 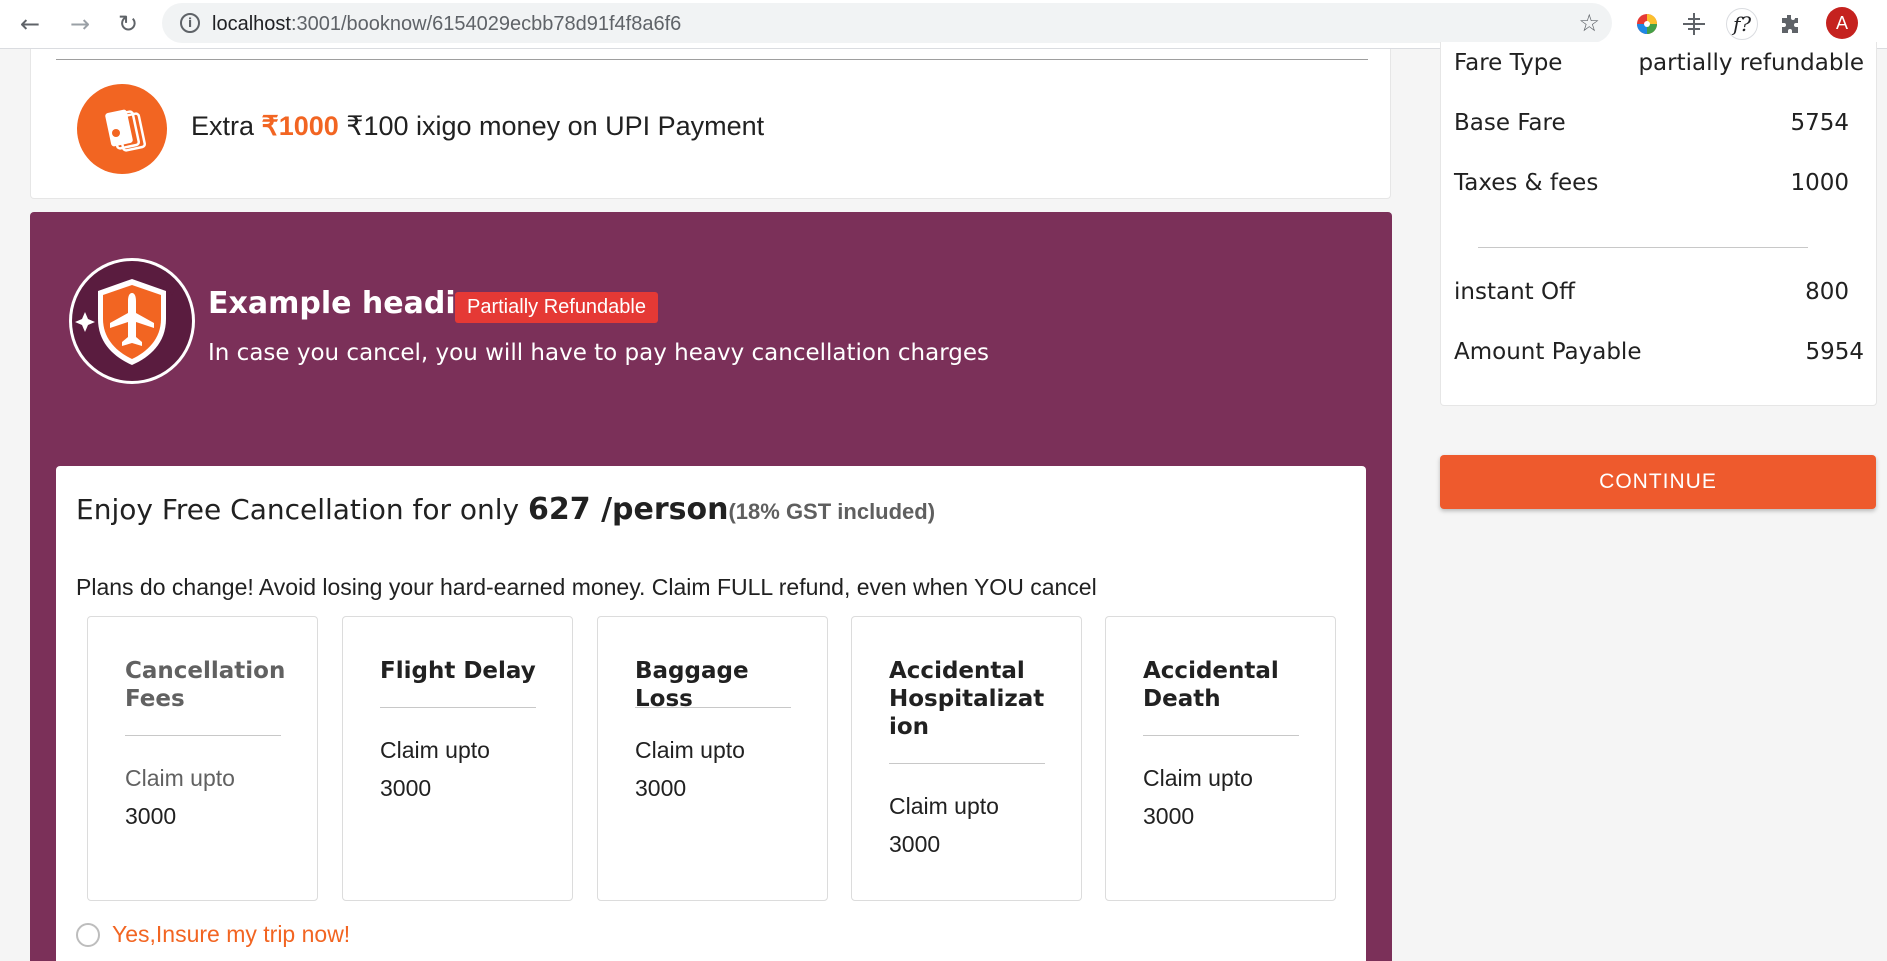 What do you see at coordinates (128, 24) in the screenshot?
I see `reload-icon: ↻` at bounding box center [128, 24].